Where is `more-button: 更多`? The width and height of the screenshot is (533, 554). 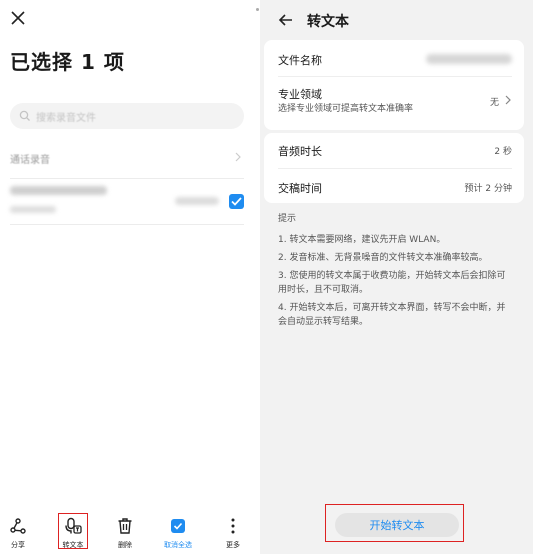 more-button: 更多 is located at coordinates (233, 532).